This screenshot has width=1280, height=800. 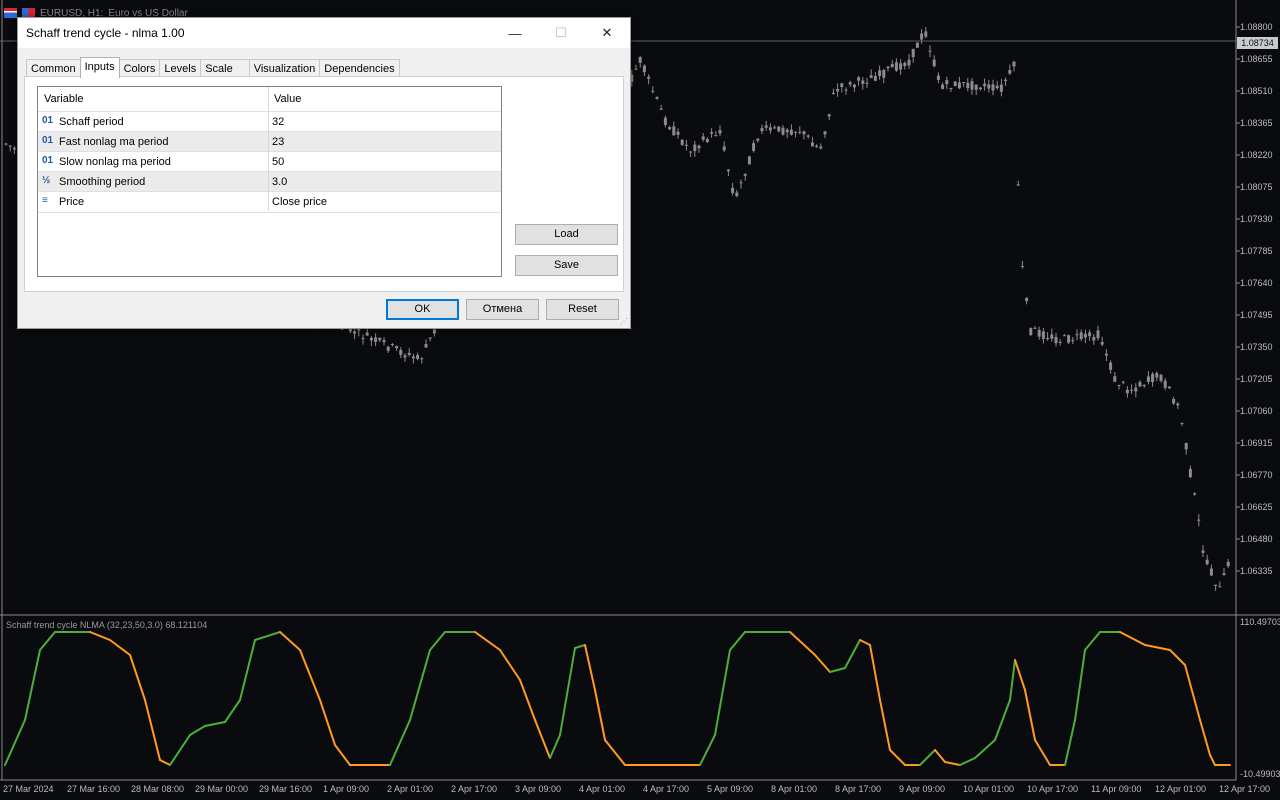 I want to click on close-button: ✕, so click(x=607, y=33).